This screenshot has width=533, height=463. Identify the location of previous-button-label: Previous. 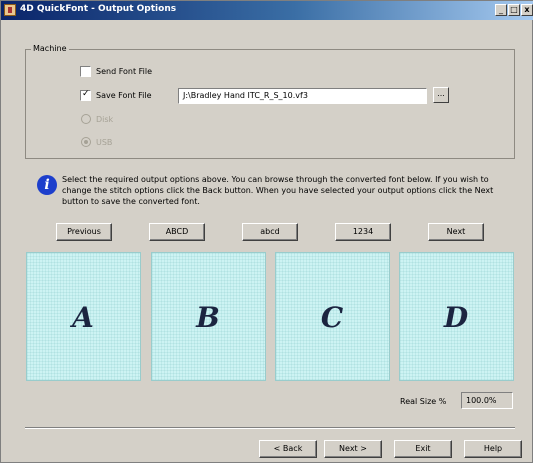
(84, 231).